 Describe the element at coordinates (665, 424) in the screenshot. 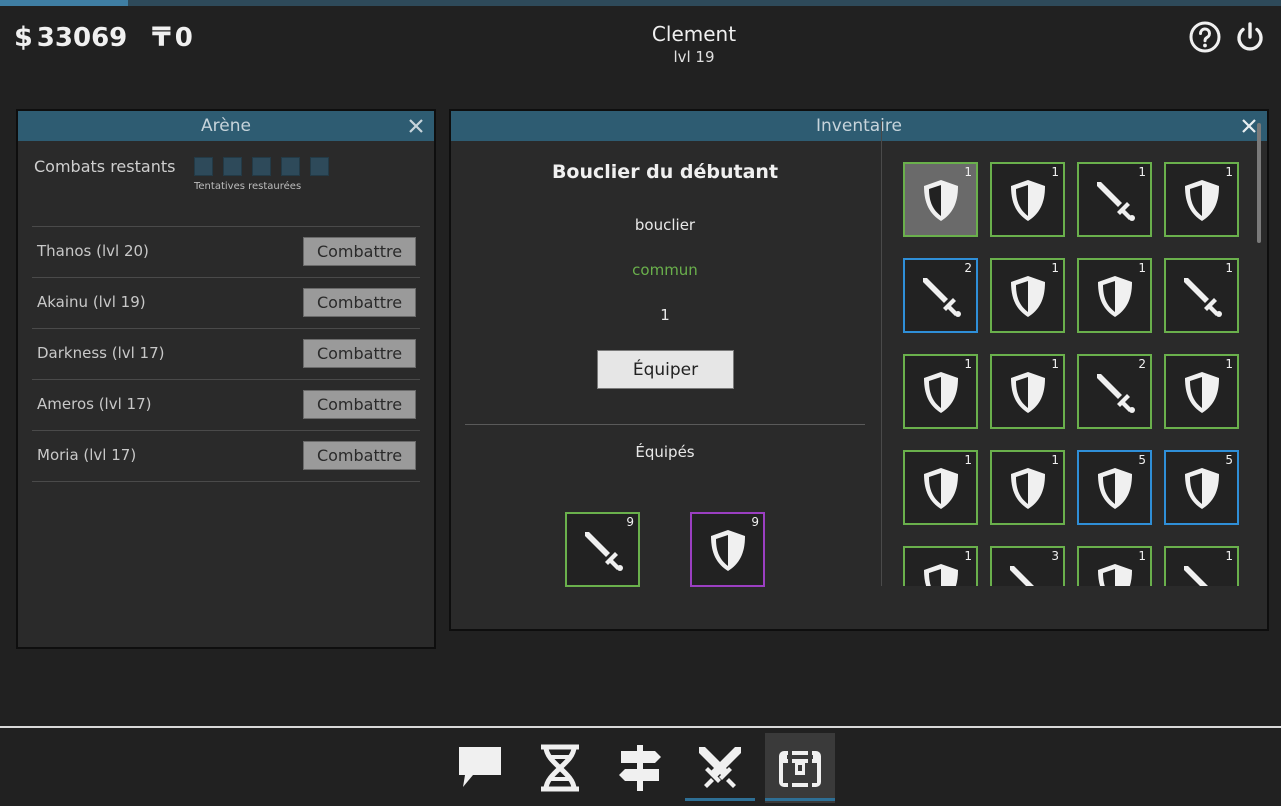

I see `divider` at that location.